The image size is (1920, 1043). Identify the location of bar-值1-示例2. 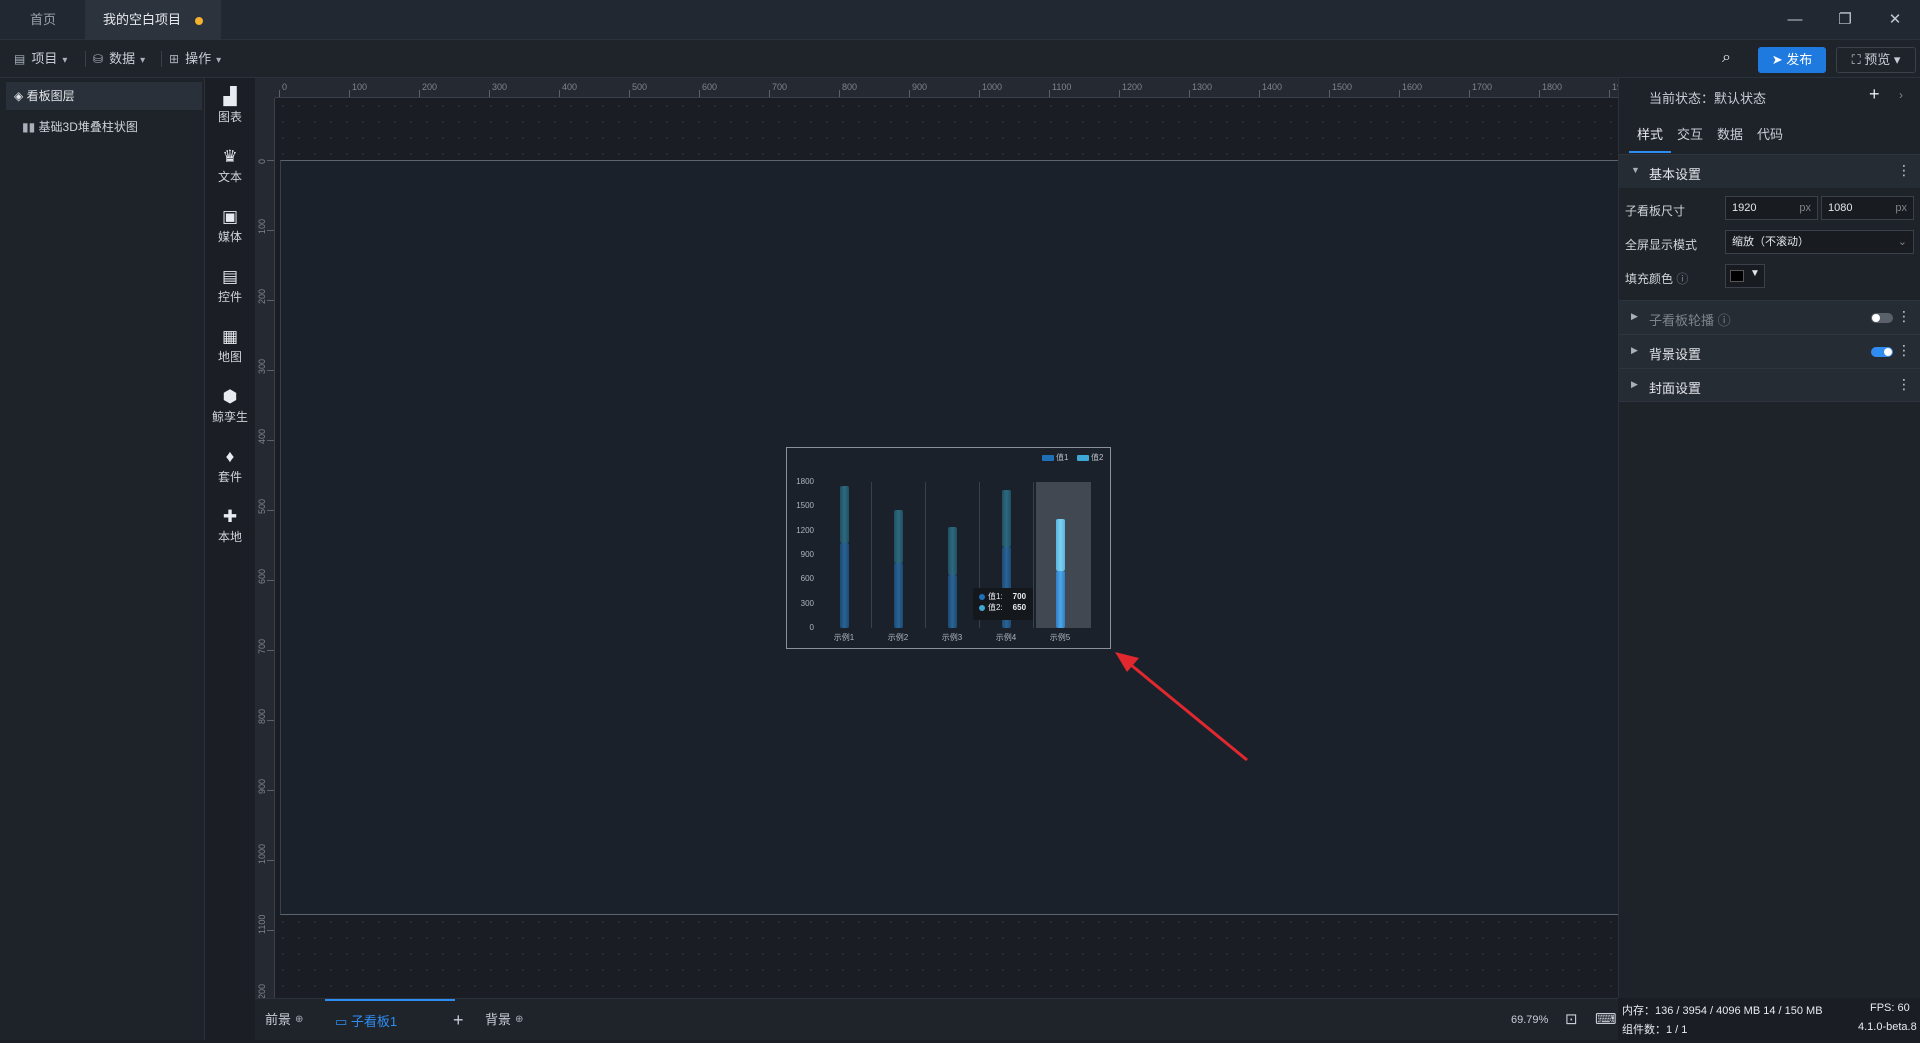
(898, 595).